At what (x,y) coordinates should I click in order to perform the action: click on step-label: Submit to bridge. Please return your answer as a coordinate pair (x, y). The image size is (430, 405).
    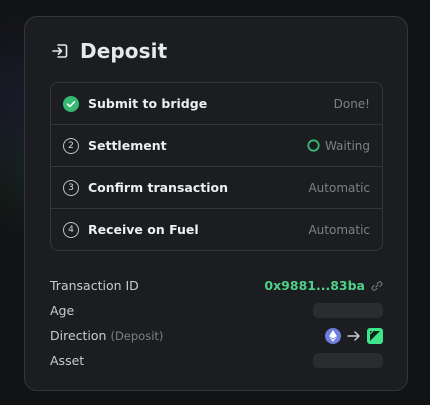
    Looking at the image, I should click on (148, 103).